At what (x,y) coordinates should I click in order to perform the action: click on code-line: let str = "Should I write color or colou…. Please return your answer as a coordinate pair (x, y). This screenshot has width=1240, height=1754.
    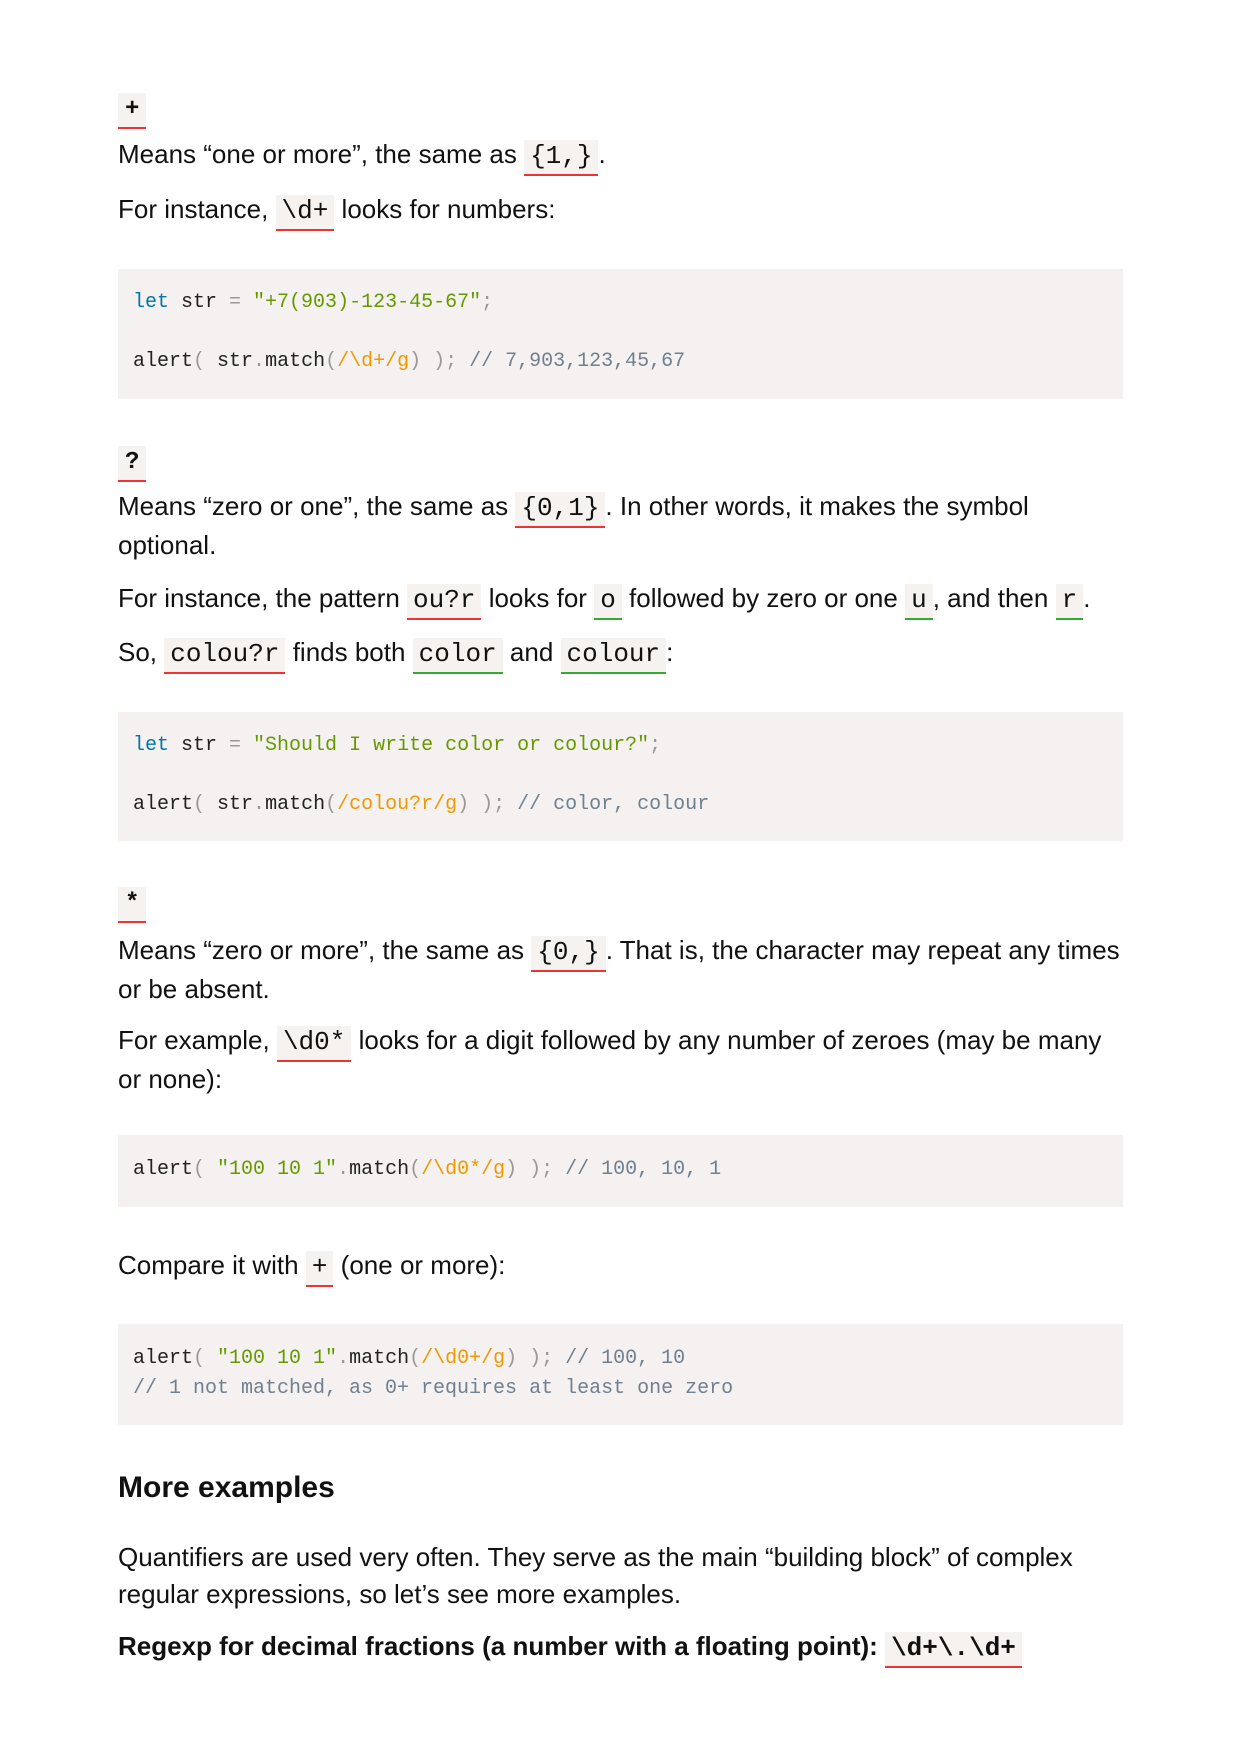
    Looking at the image, I should click on (397, 745).